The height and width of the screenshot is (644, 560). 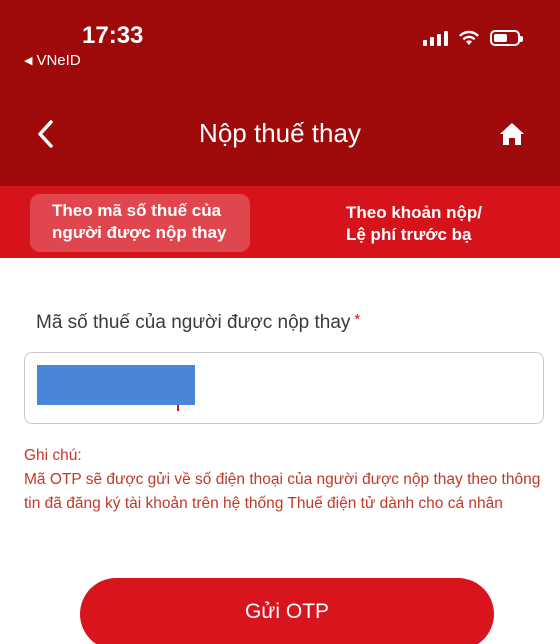 What do you see at coordinates (113, 35) in the screenshot?
I see `status-time: 17:33` at bounding box center [113, 35].